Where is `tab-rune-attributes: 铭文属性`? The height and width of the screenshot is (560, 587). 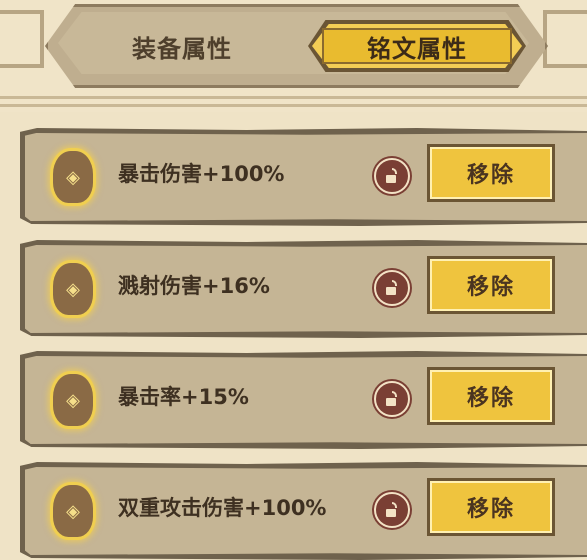 tab-rune-attributes: 铭文属性 is located at coordinates (417, 46).